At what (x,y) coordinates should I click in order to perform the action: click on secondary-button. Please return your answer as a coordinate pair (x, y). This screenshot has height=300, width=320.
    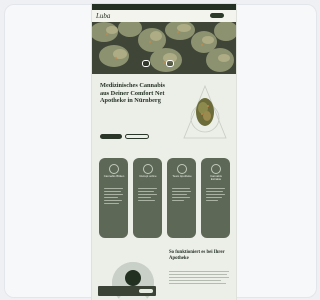
    Looking at the image, I should click on (137, 136).